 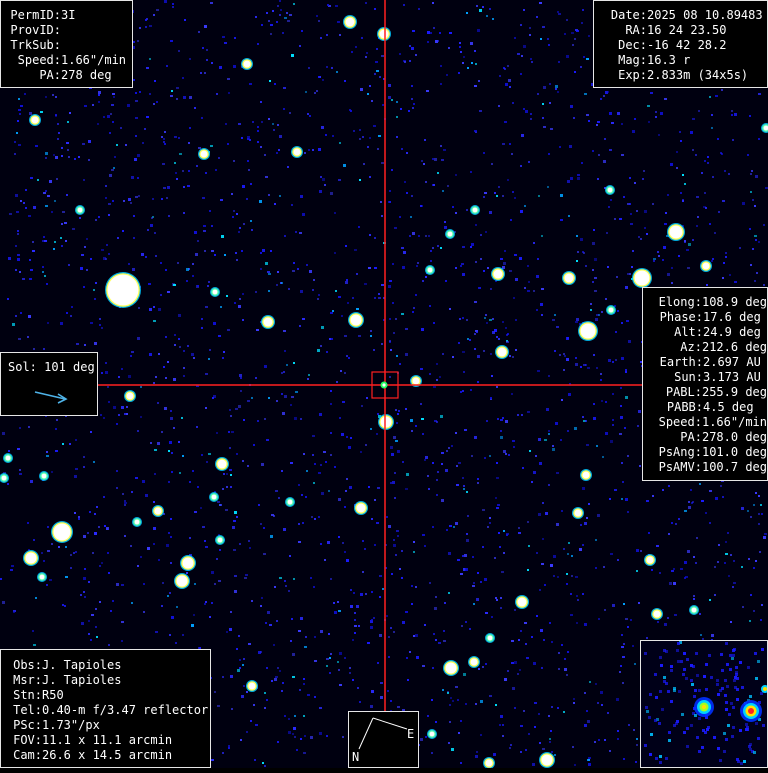 I want to click on obs-row: Obs: J. Tapioles, so click(x=108, y=665).